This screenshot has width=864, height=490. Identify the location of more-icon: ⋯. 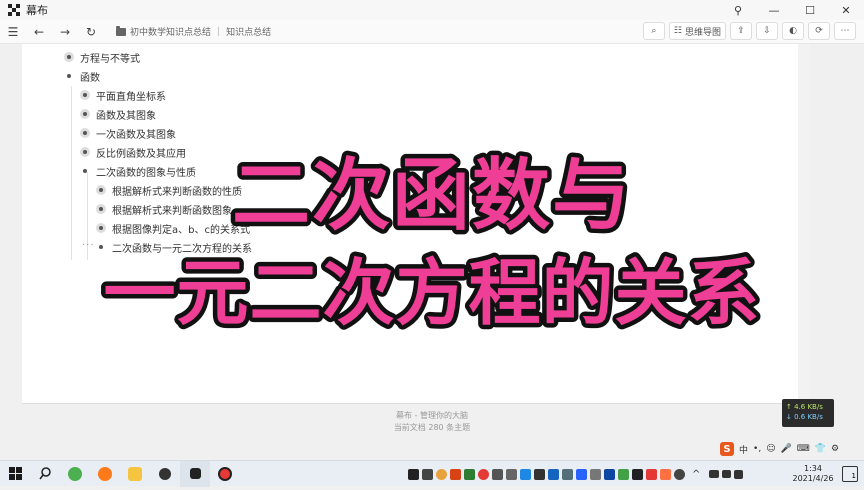
(845, 31).